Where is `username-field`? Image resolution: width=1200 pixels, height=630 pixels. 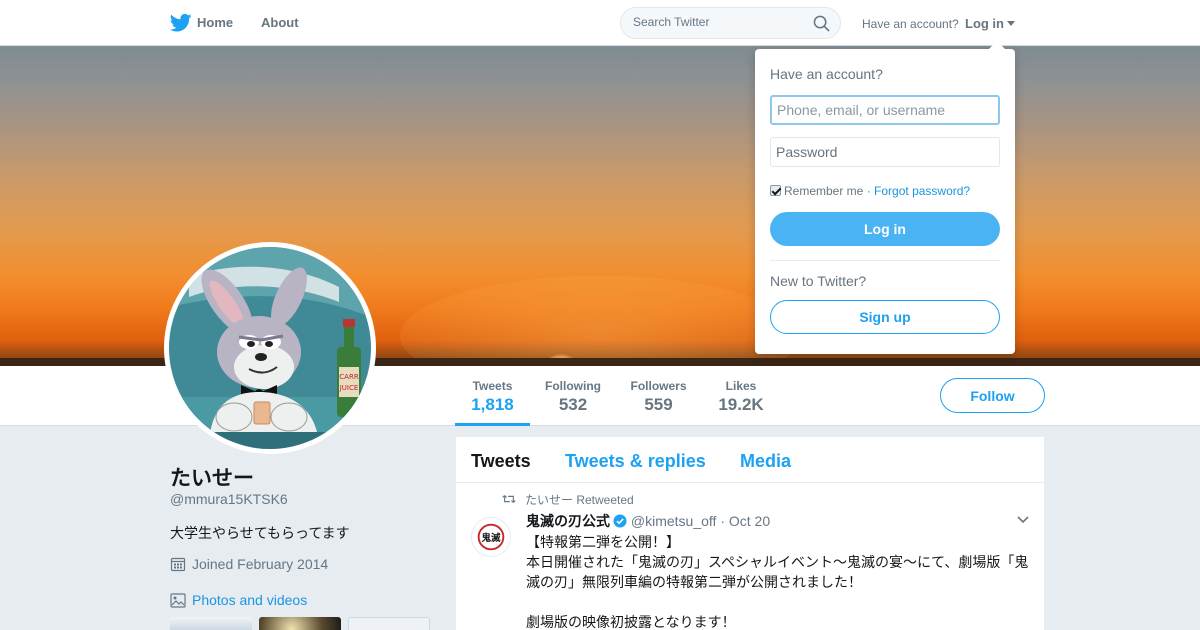
username-field is located at coordinates (885, 110).